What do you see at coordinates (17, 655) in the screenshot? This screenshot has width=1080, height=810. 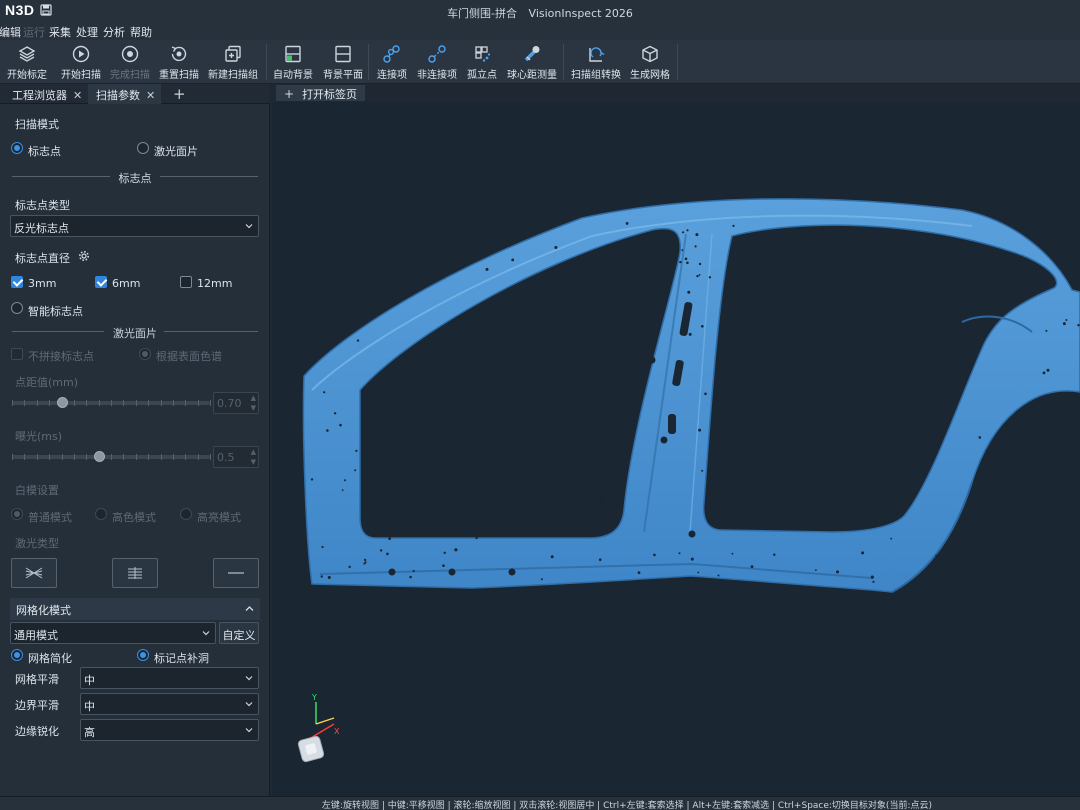 I see `mesh-simplify-radio` at bounding box center [17, 655].